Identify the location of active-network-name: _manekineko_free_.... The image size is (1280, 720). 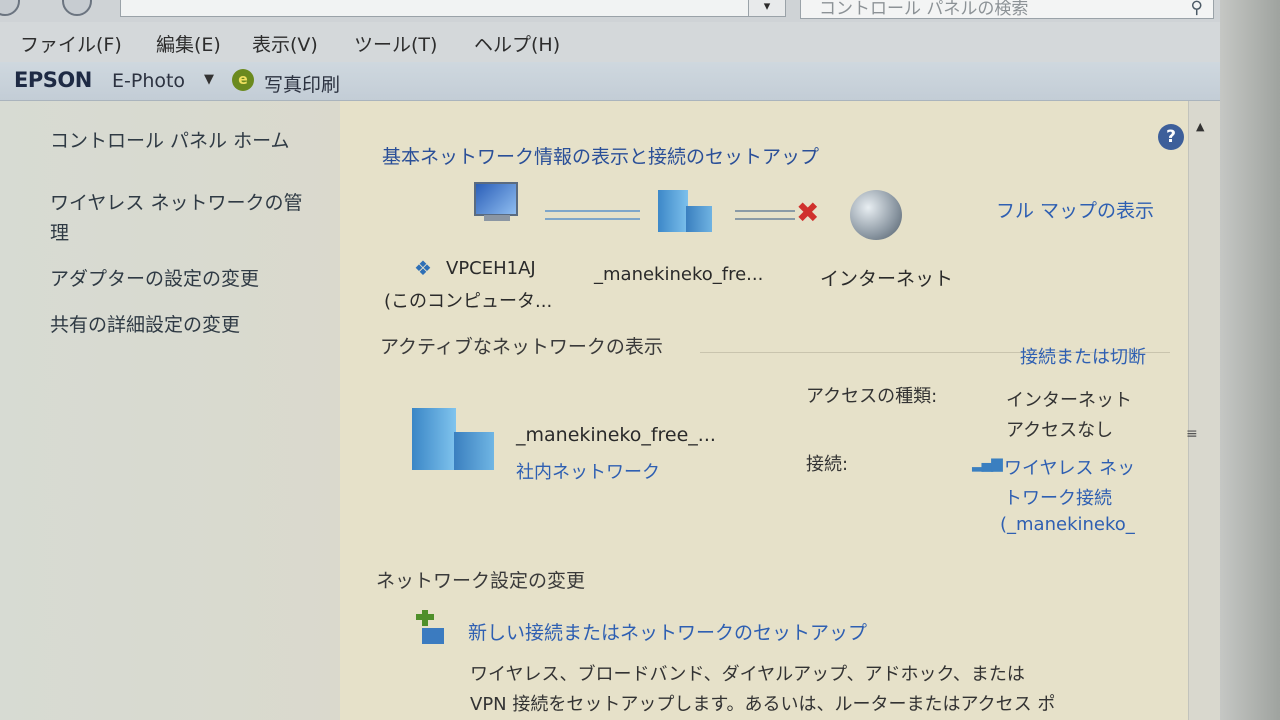
(616, 435).